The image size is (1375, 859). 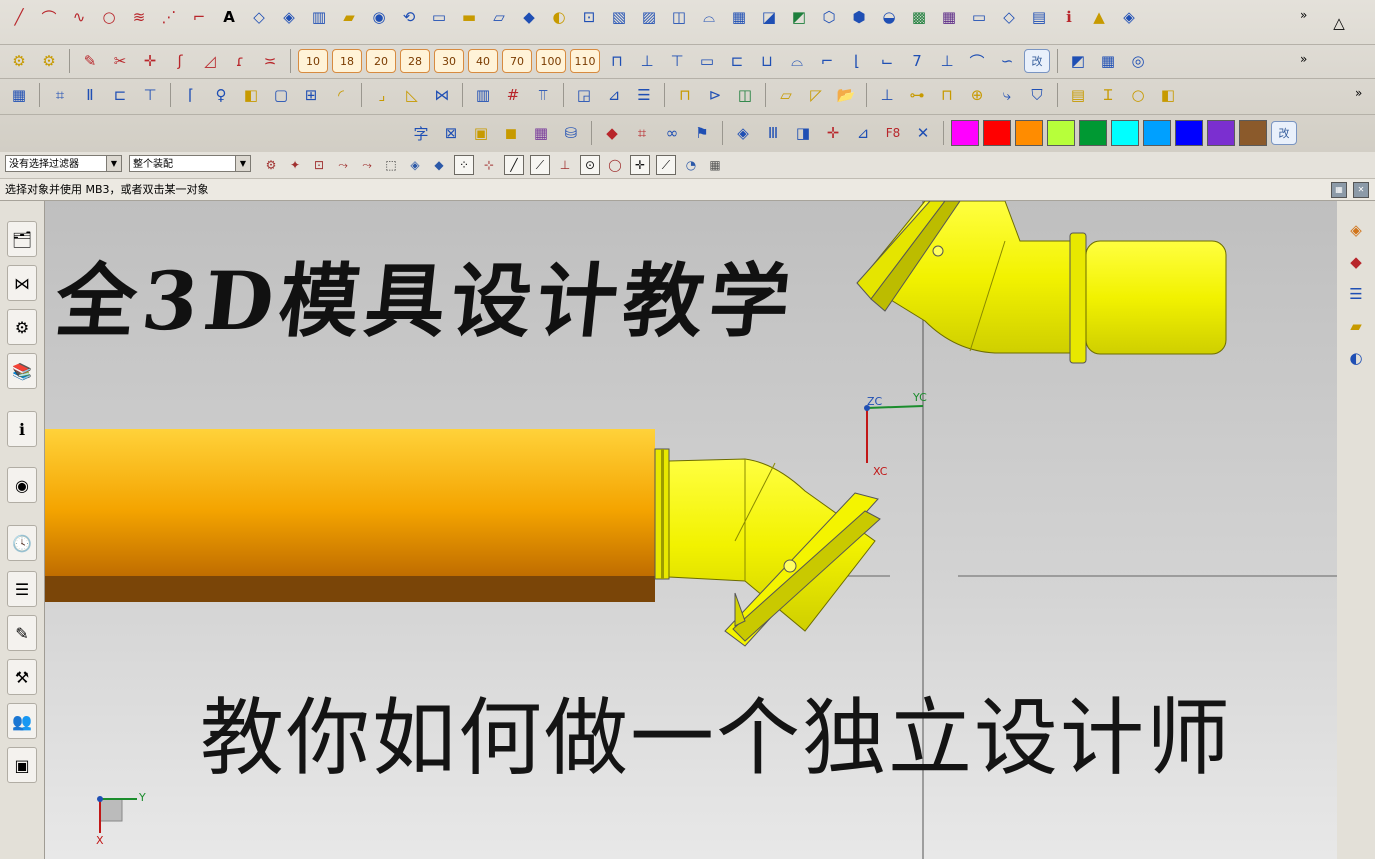 What do you see at coordinates (1007, 95) in the screenshot?
I see `hook-bend-icon: ⤷` at bounding box center [1007, 95].